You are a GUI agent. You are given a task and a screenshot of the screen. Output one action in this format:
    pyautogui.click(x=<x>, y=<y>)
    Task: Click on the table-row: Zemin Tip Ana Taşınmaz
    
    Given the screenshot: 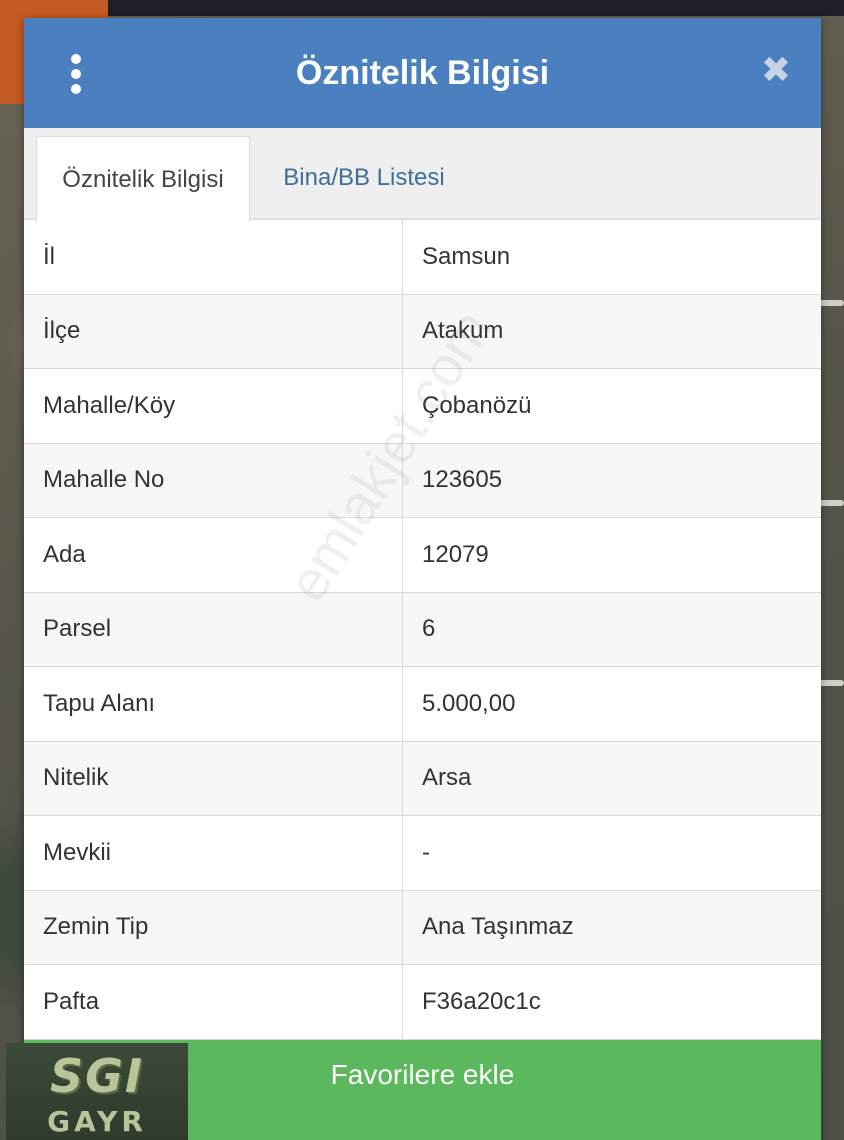 What is the action you would take?
    pyautogui.click(x=422, y=927)
    